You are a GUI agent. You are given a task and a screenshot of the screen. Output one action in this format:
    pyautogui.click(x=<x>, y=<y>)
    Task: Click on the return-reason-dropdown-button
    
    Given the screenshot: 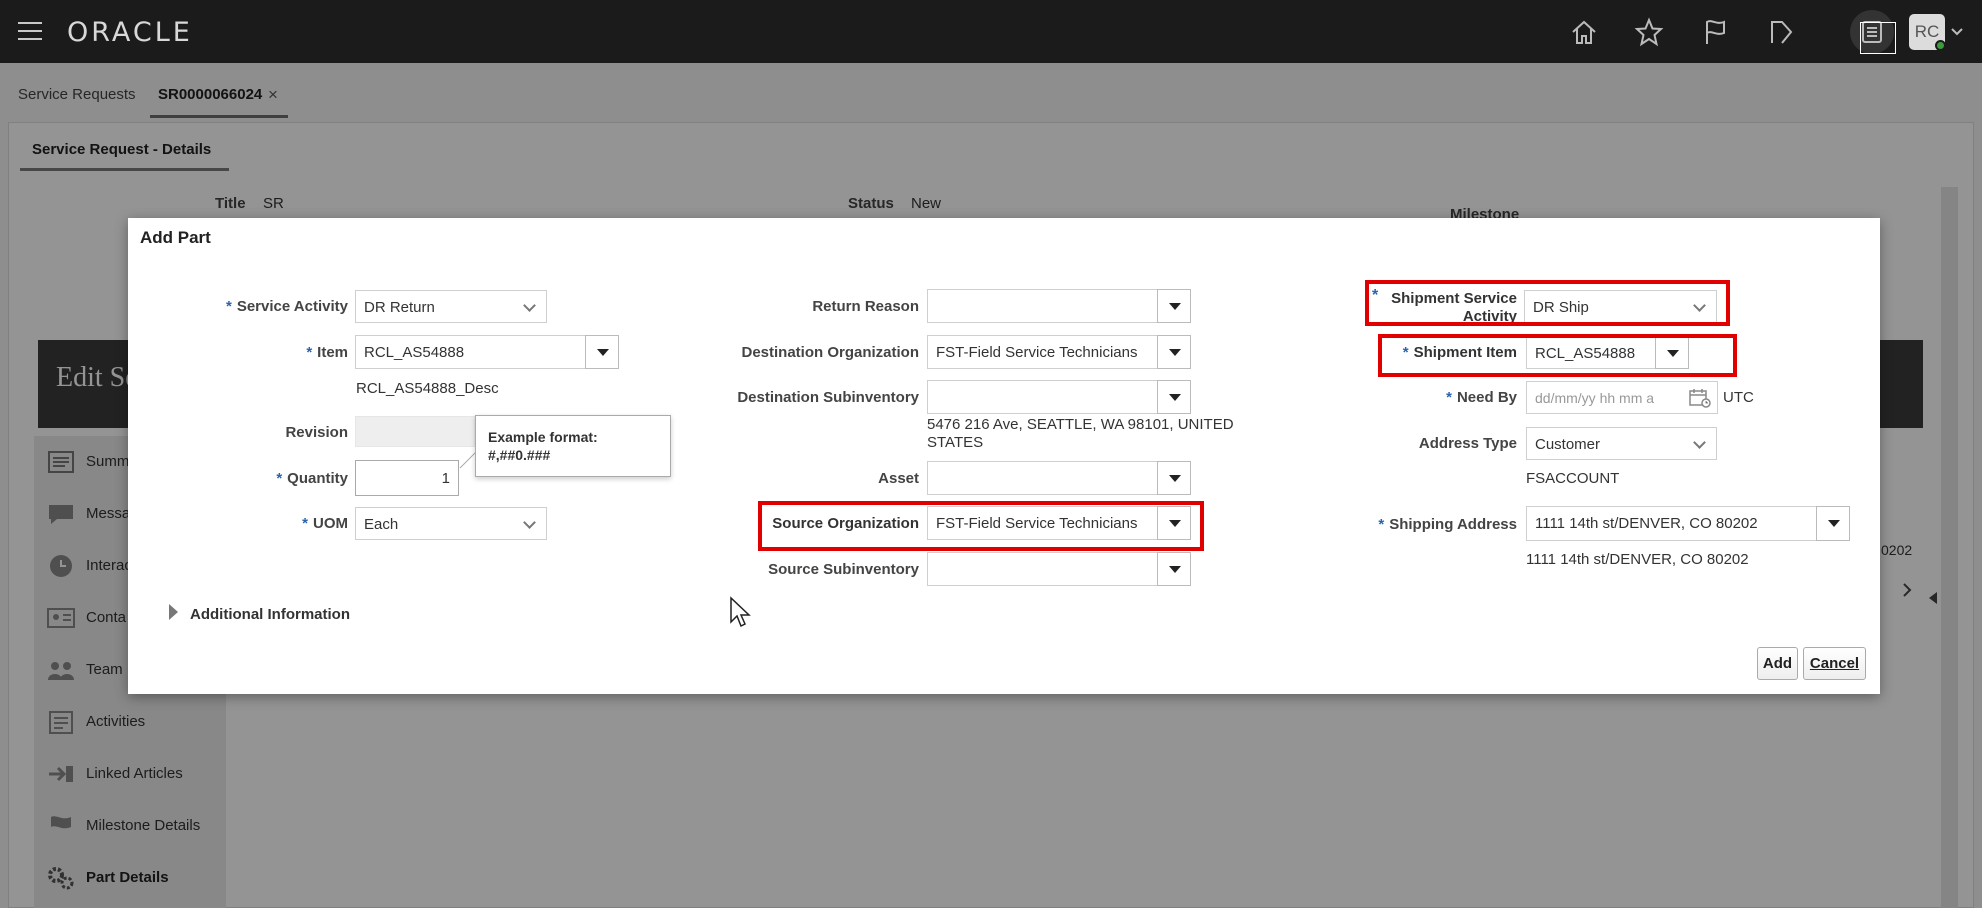 What is the action you would take?
    pyautogui.click(x=1174, y=306)
    